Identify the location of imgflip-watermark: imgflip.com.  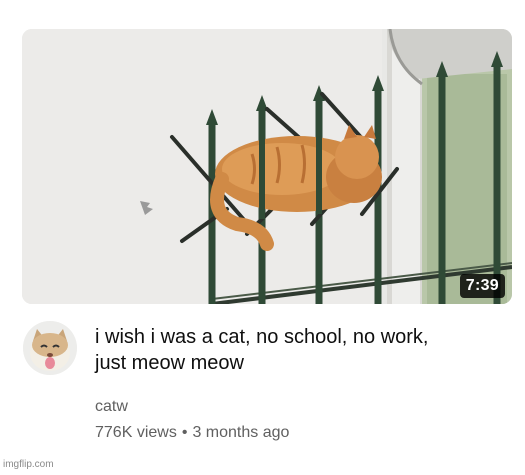
(28, 464).